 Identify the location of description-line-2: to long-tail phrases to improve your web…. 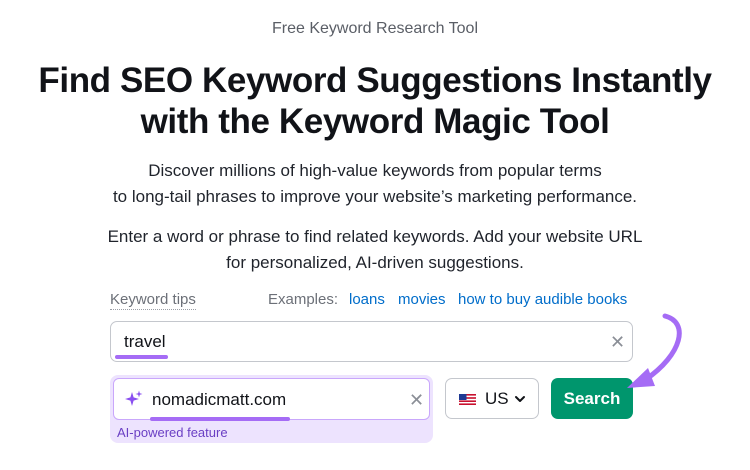
(375, 196).